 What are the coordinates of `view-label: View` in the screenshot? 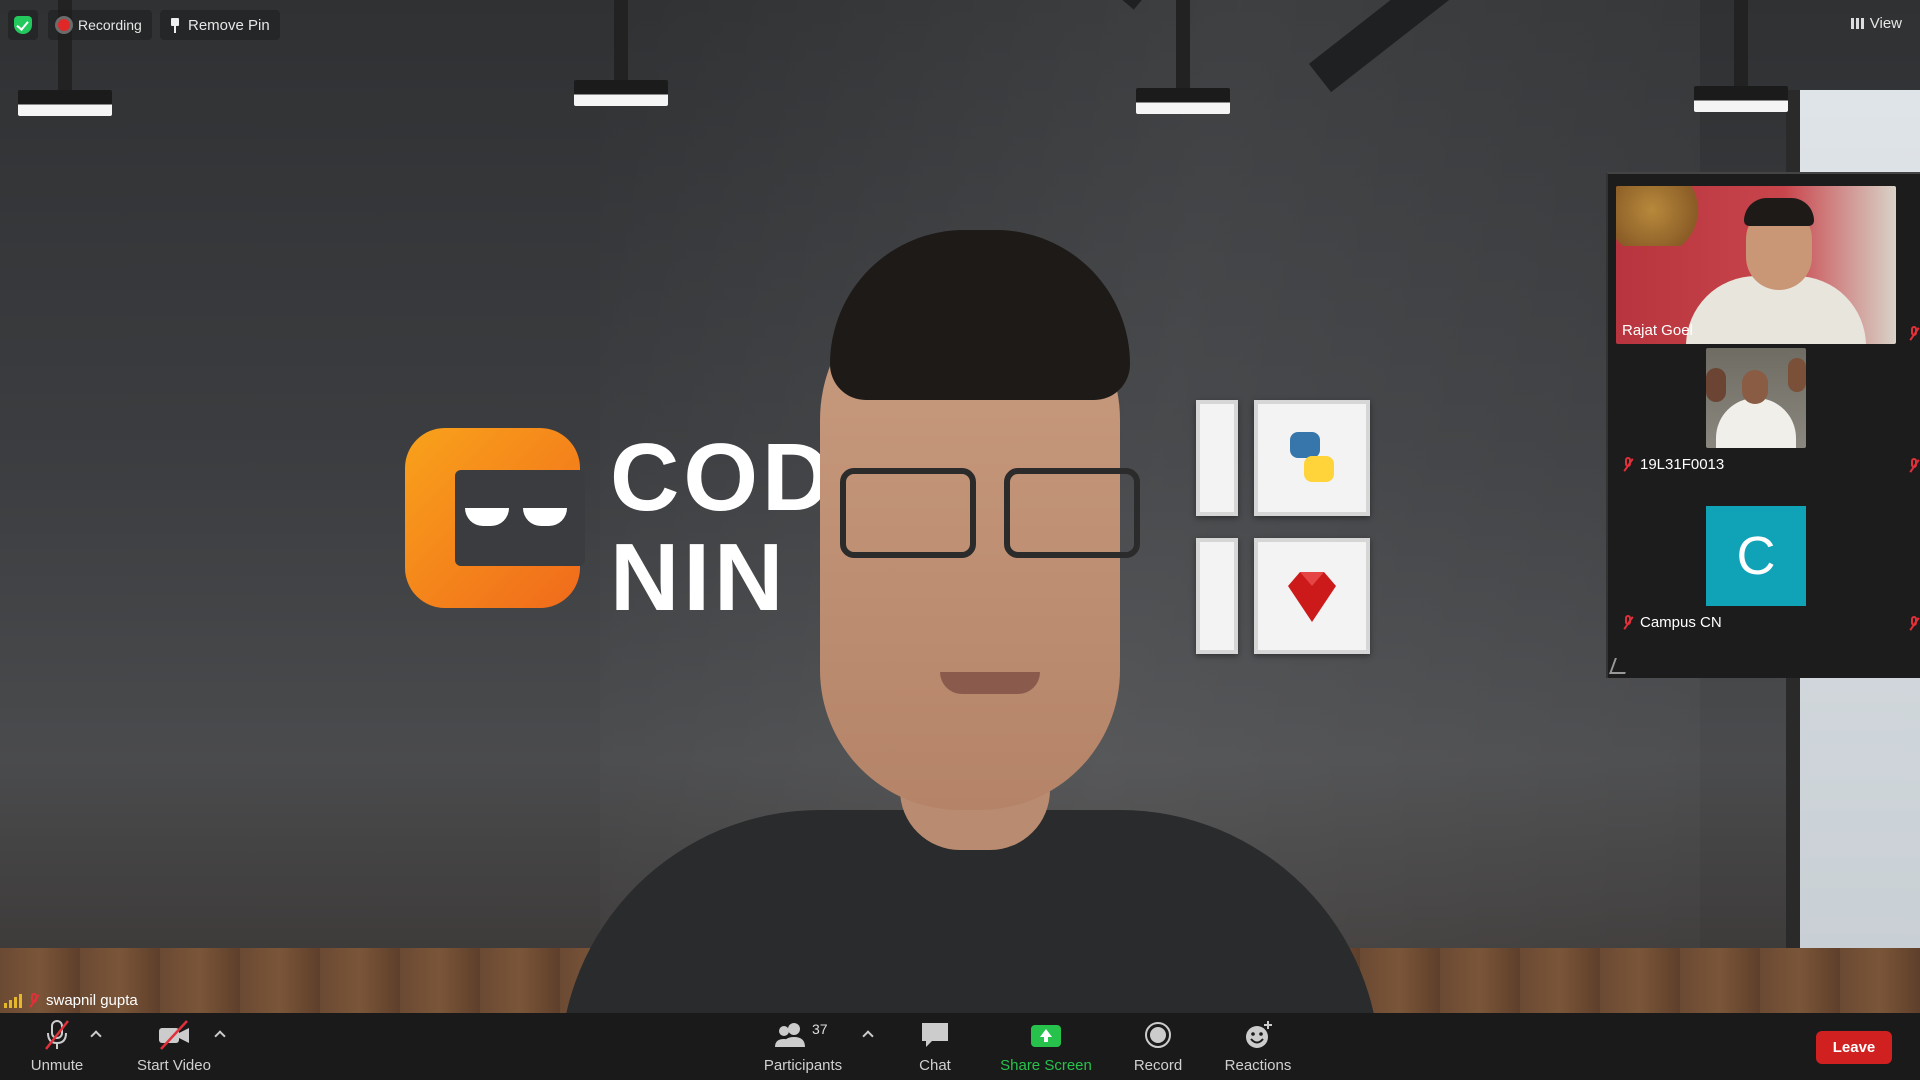 It's located at (1885, 23).